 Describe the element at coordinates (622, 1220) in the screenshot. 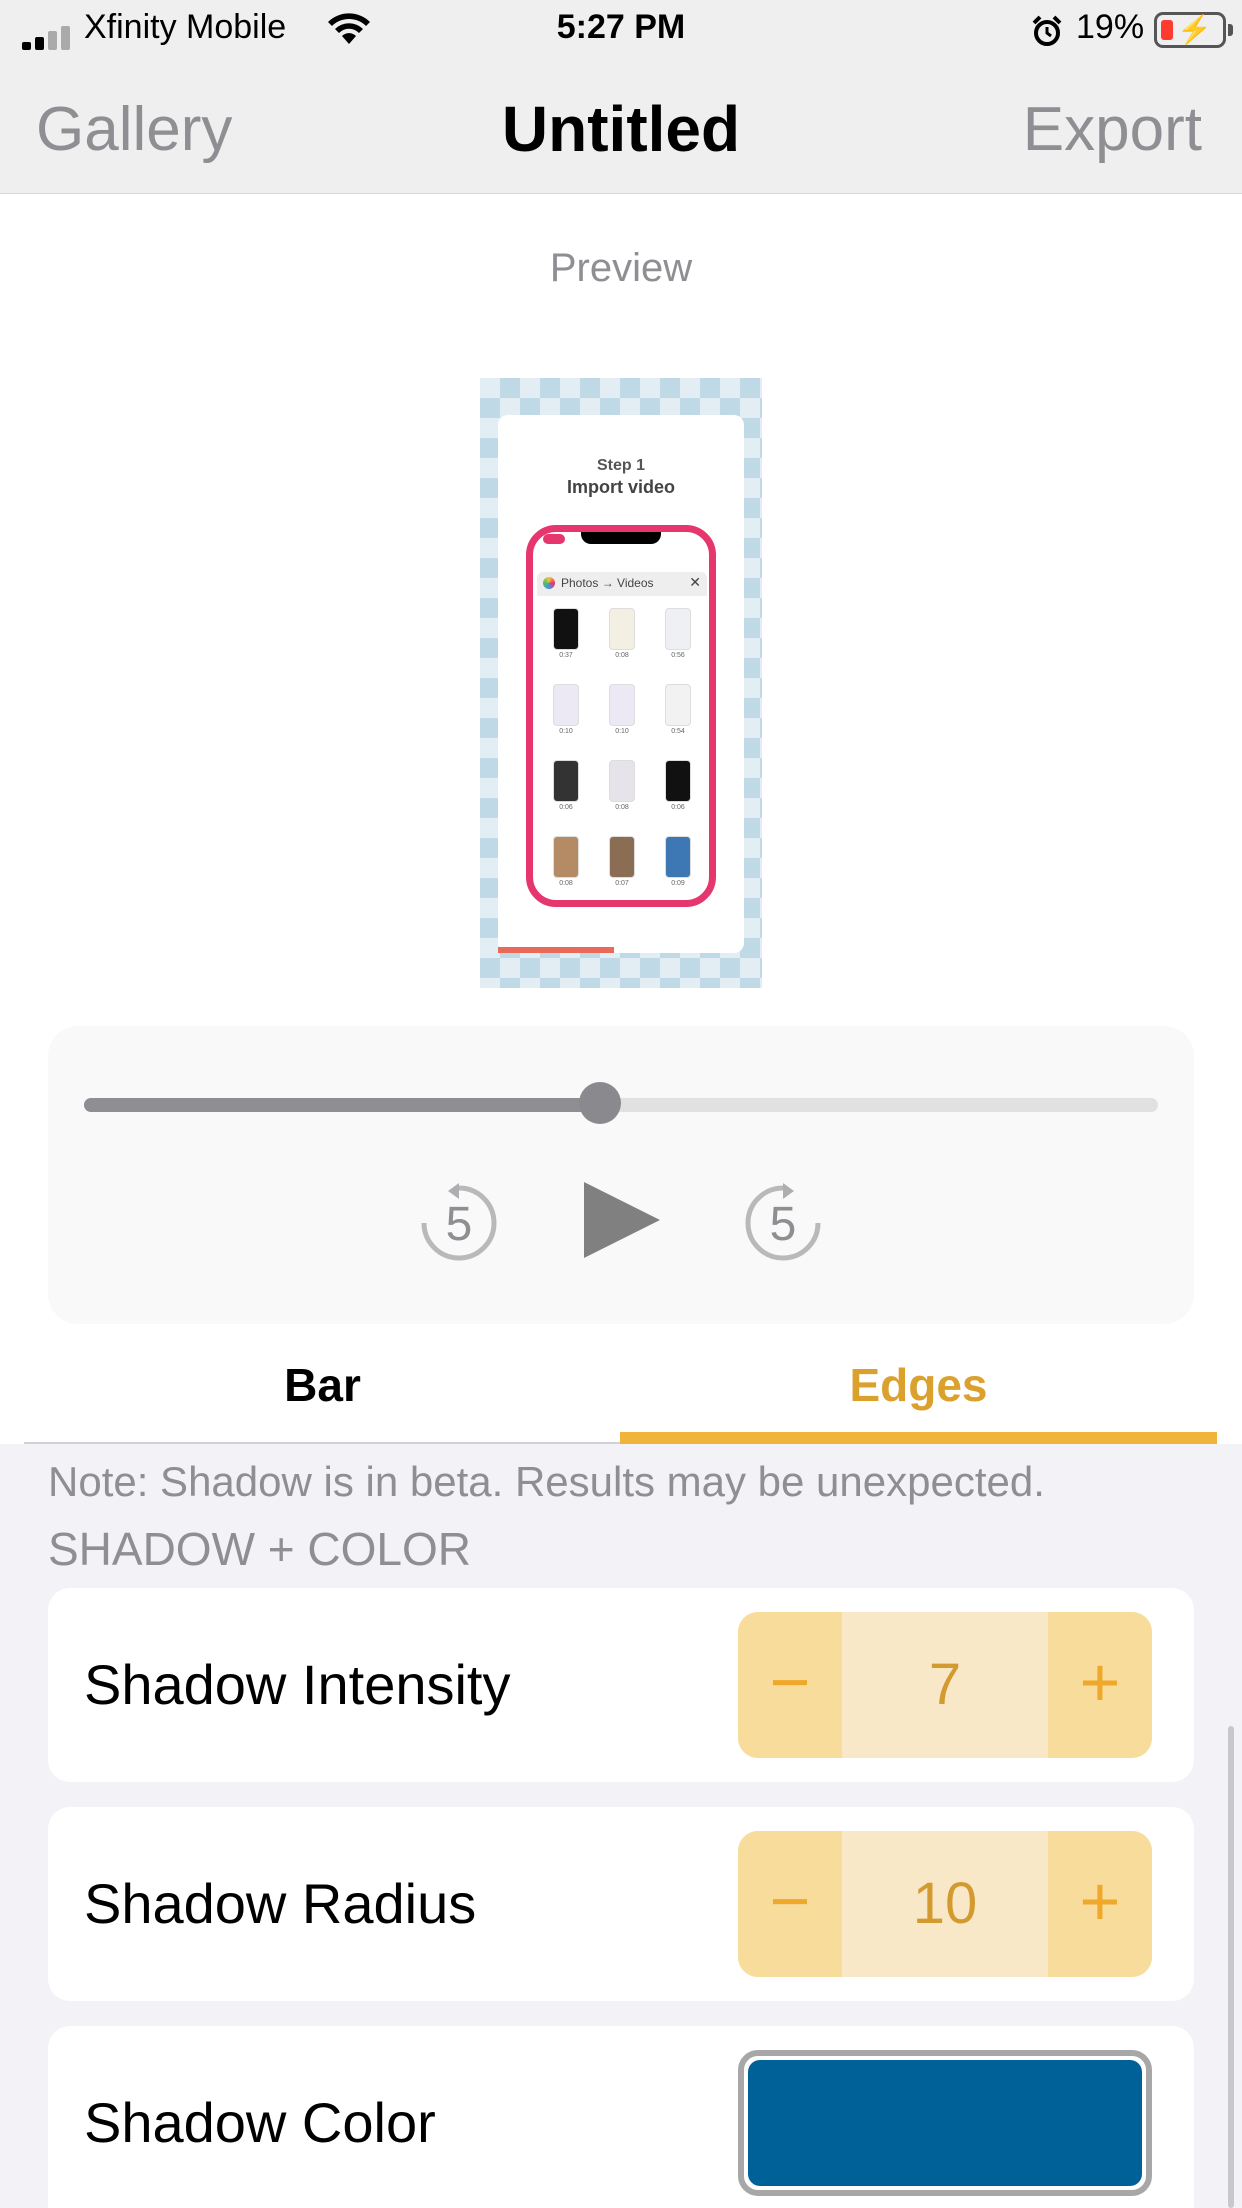

I see `play-icon` at that location.